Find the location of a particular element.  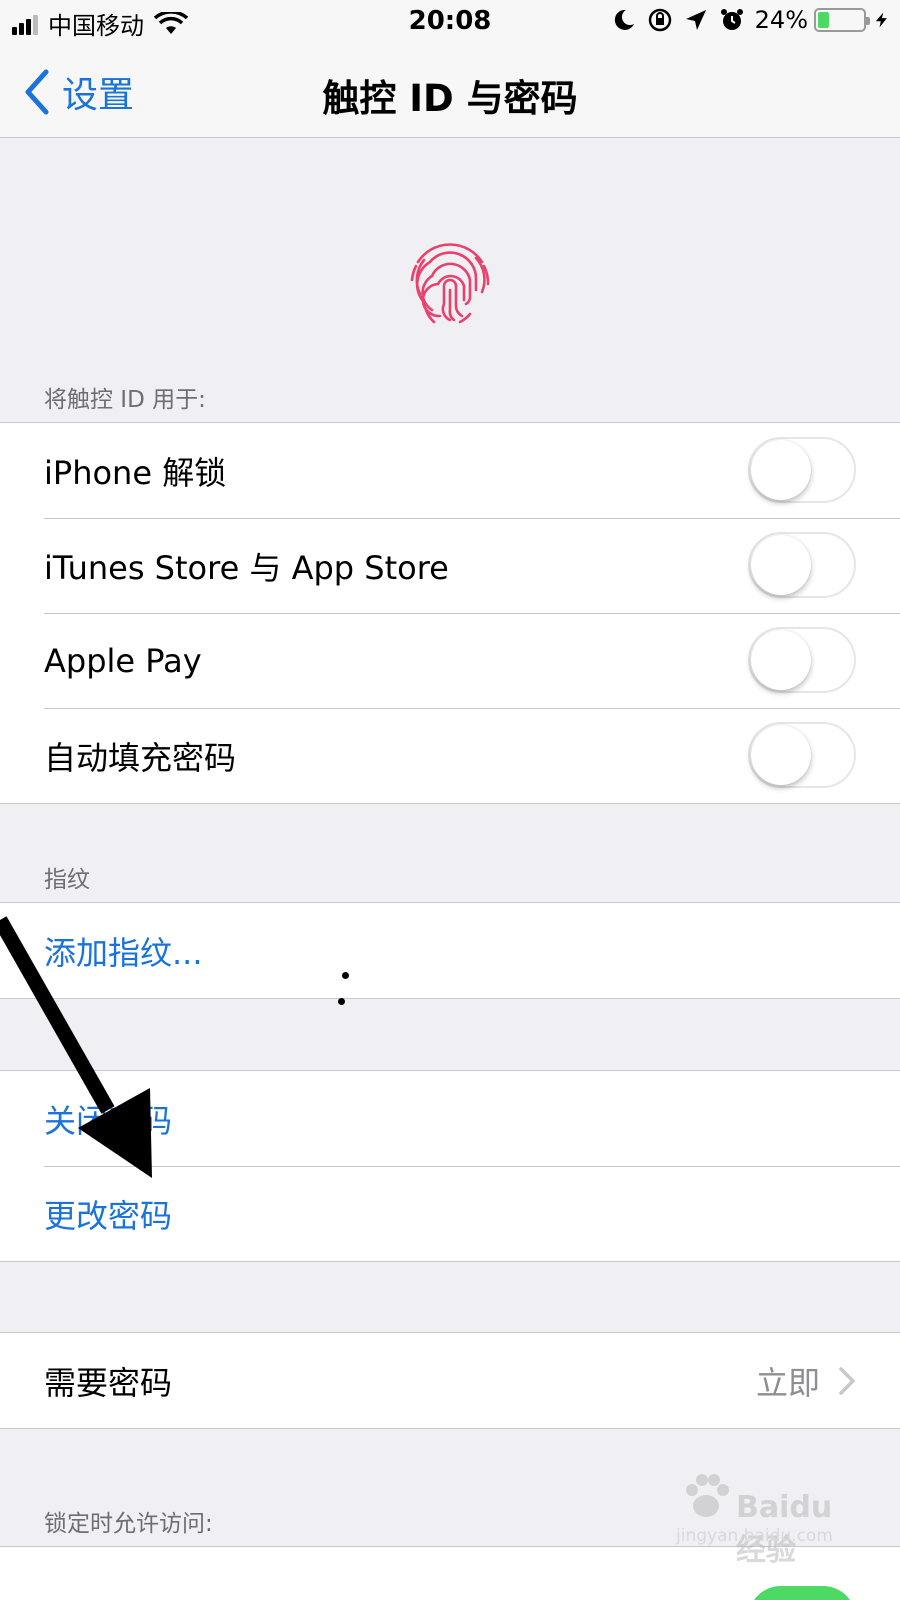

status-right: 24% is located at coordinates (745, 20).